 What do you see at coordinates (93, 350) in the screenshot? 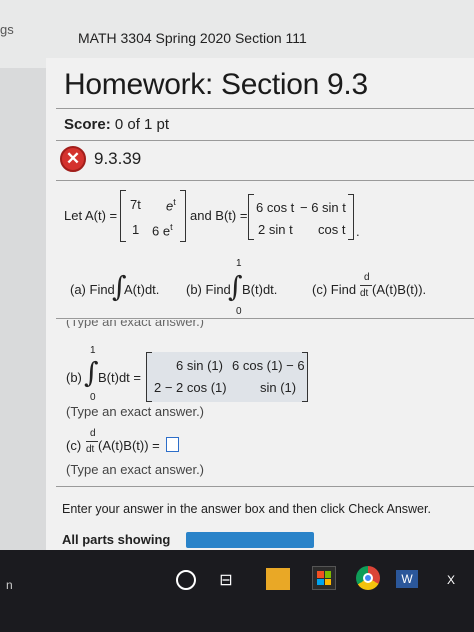
I see `answer-b-upper-limit: 1` at bounding box center [93, 350].